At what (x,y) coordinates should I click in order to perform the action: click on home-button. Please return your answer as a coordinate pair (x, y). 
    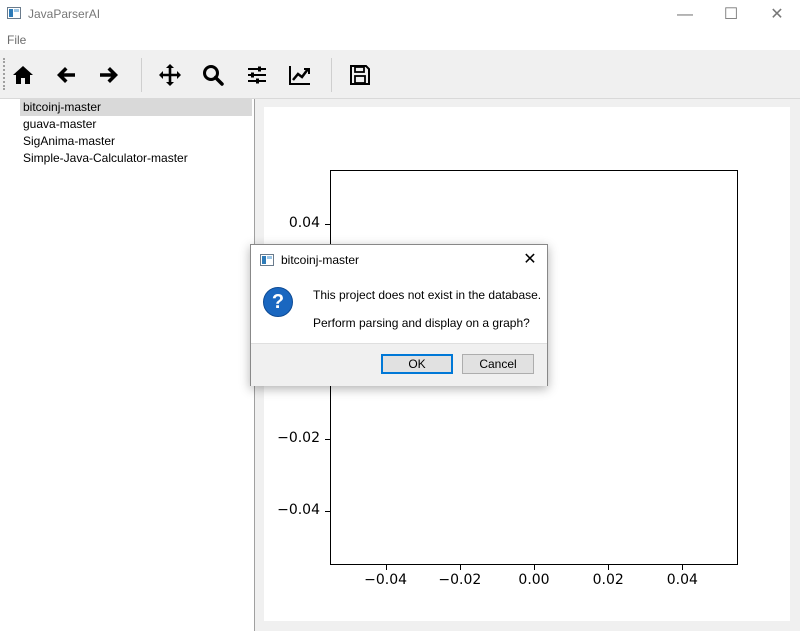
    Looking at the image, I should click on (23, 75).